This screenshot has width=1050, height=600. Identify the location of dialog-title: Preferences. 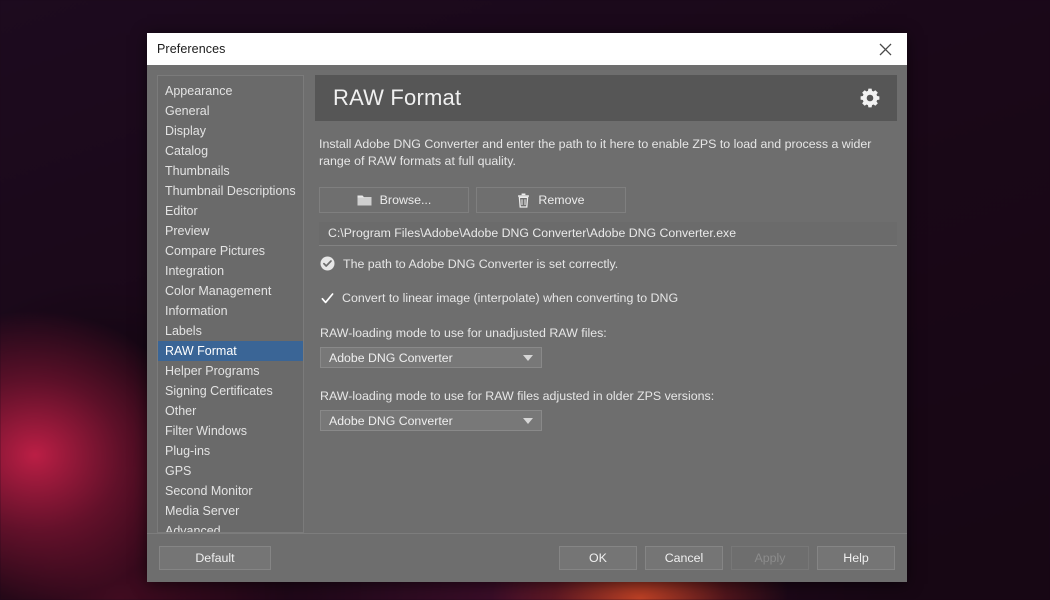
(191, 49).